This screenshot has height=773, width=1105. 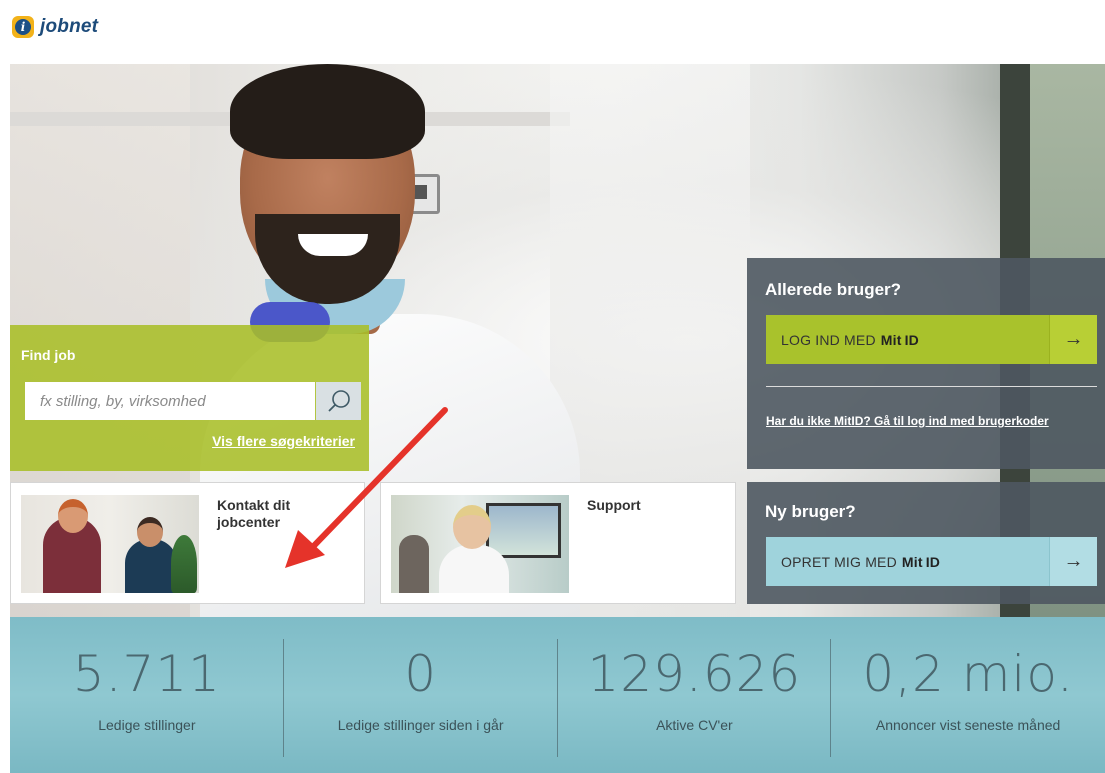 I want to click on stat-value: 129.626, so click(x=694, y=674).